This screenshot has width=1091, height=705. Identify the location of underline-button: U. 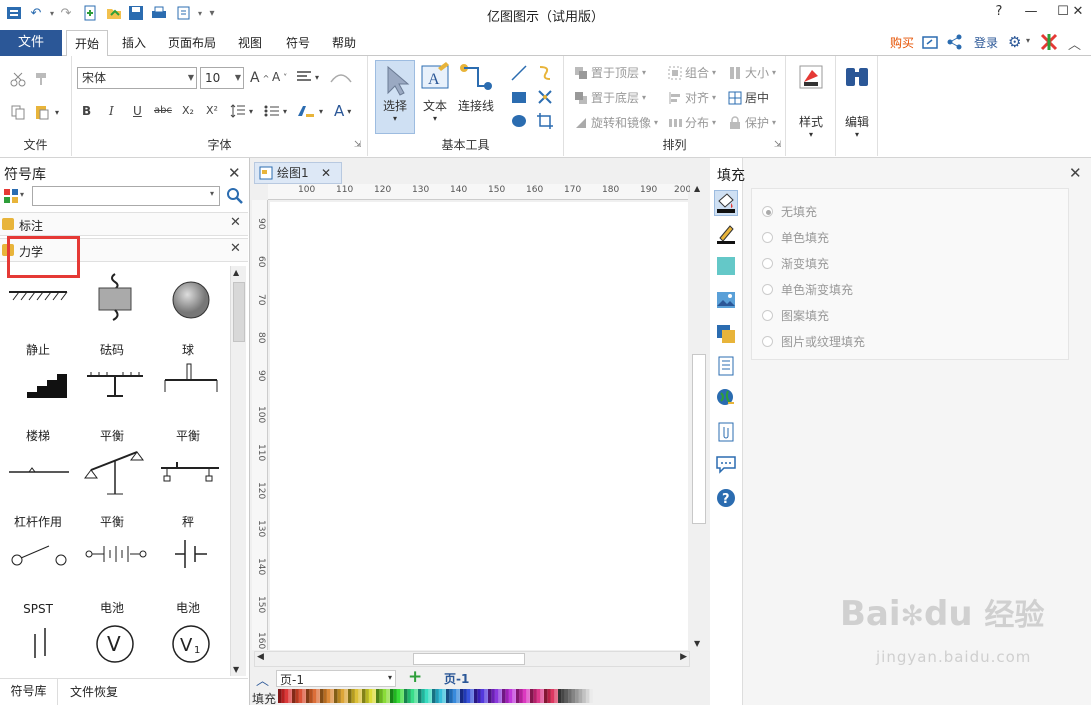
(137, 111).